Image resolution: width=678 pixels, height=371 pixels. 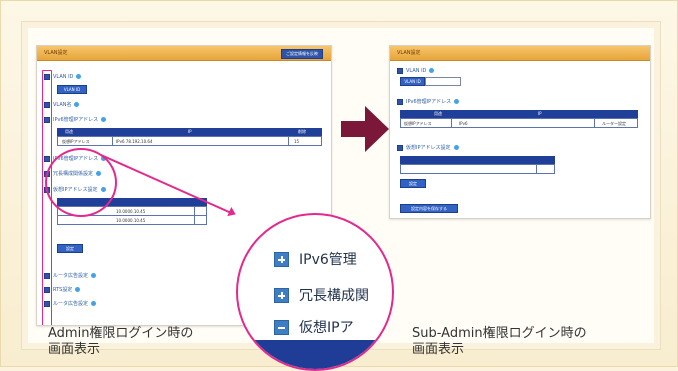 I want to click on admin-ip-table-header: 用途 IP 削除, so click(x=189, y=132).